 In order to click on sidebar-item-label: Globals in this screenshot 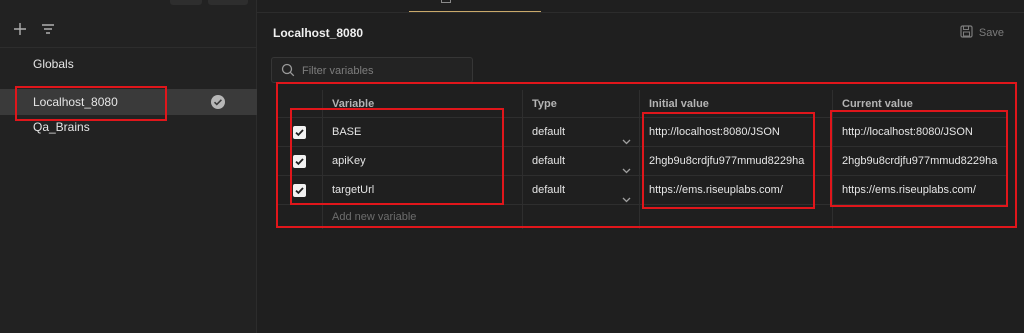, I will do `click(53, 64)`.